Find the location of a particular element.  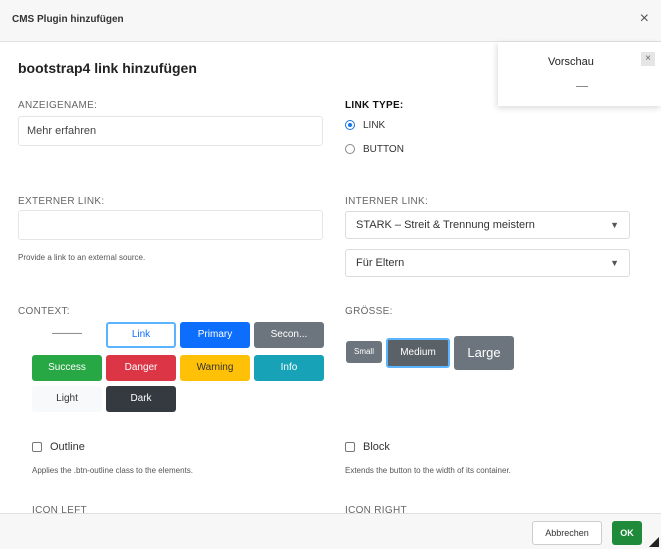

context-primary-button: Primary is located at coordinates (215, 335).